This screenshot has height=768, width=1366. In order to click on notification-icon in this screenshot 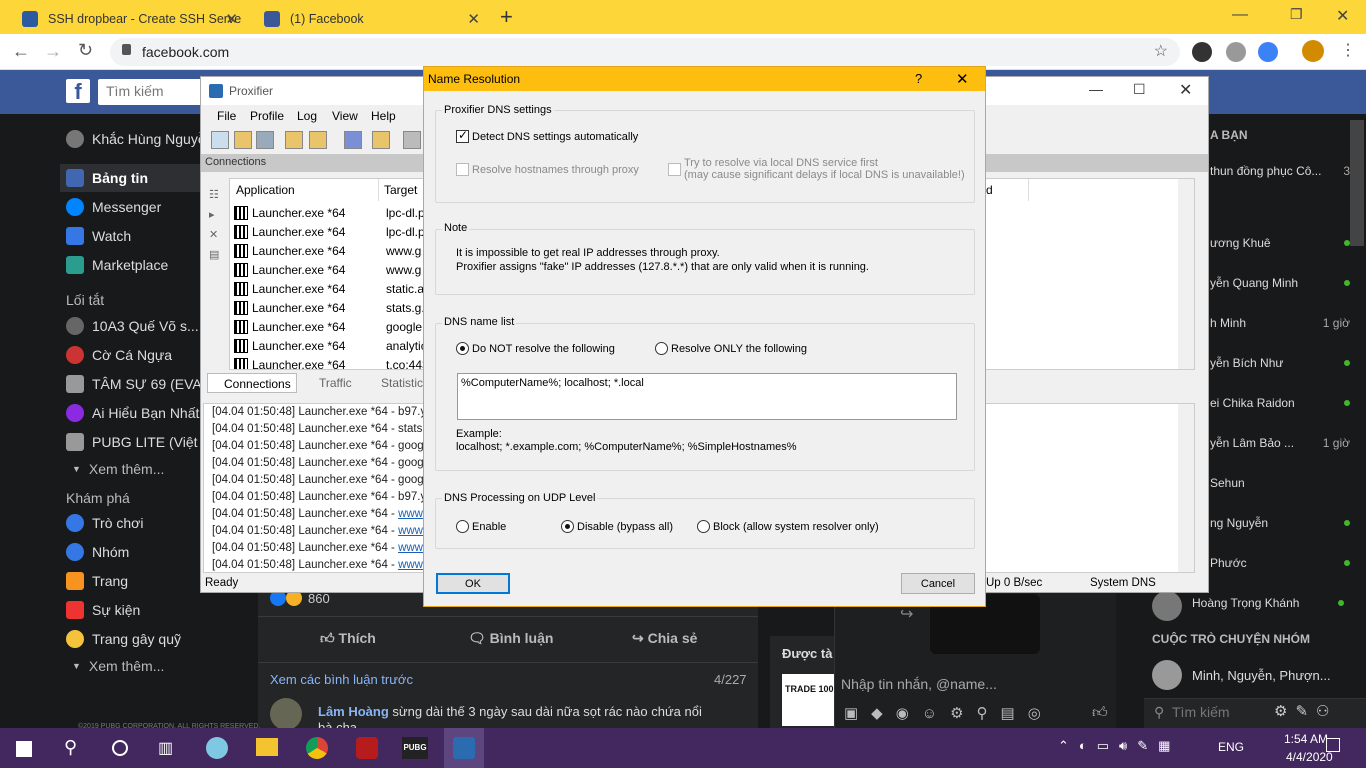, I will do `click(1333, 745)`.